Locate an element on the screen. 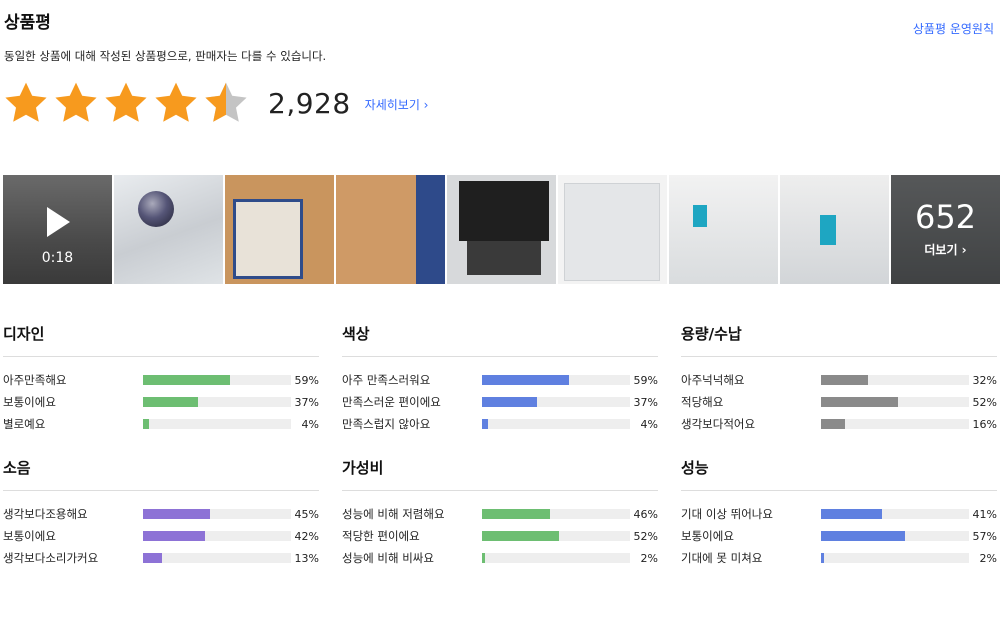 This screenshot has height=618, width=1000. survey-option-label: 기대 이상 뛰어나요 is located at coordinates (727, 514).